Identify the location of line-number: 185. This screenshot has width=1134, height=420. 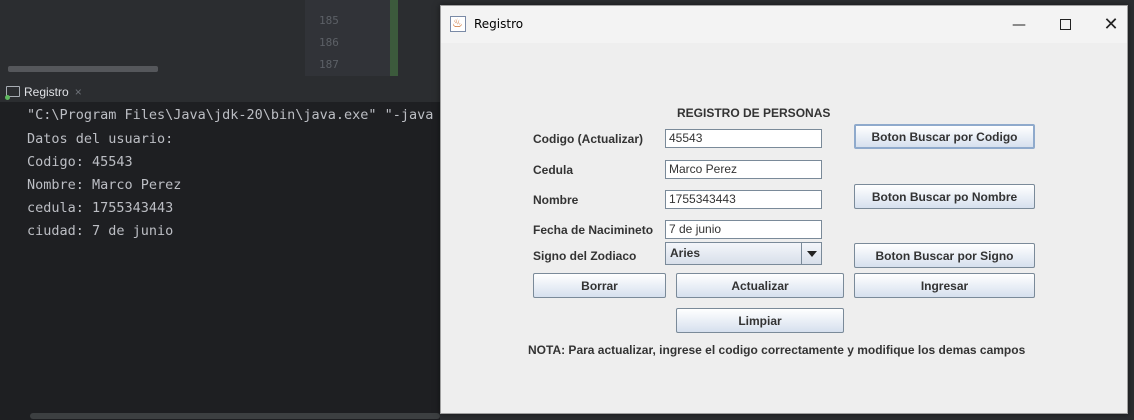
(329, 20).